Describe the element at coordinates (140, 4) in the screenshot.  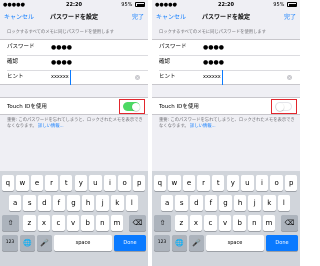
I see `battery-icon` at that location.